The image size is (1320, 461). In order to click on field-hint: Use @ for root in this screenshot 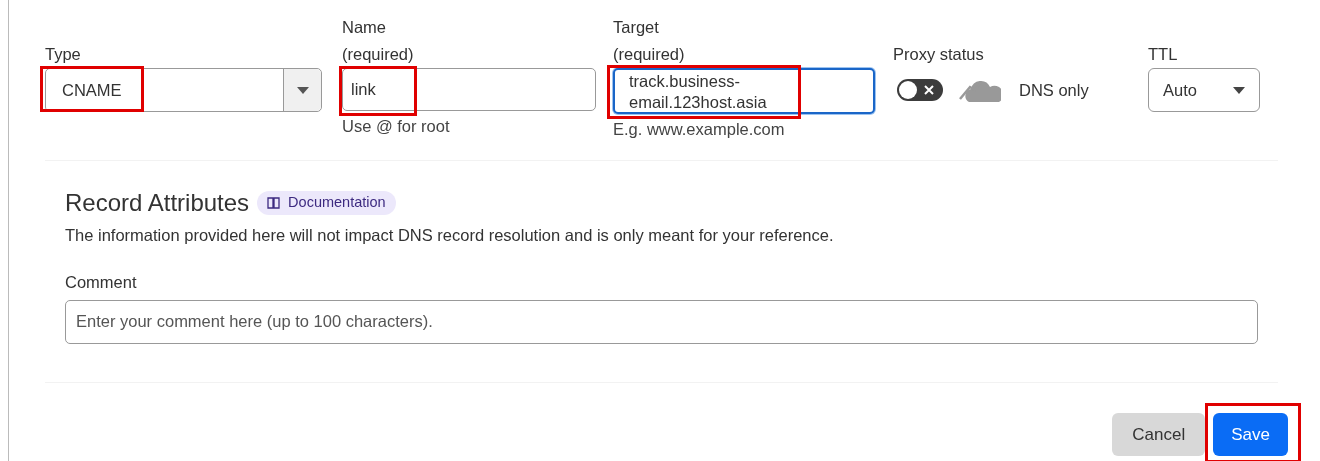, I will do `click(396, 126)`.